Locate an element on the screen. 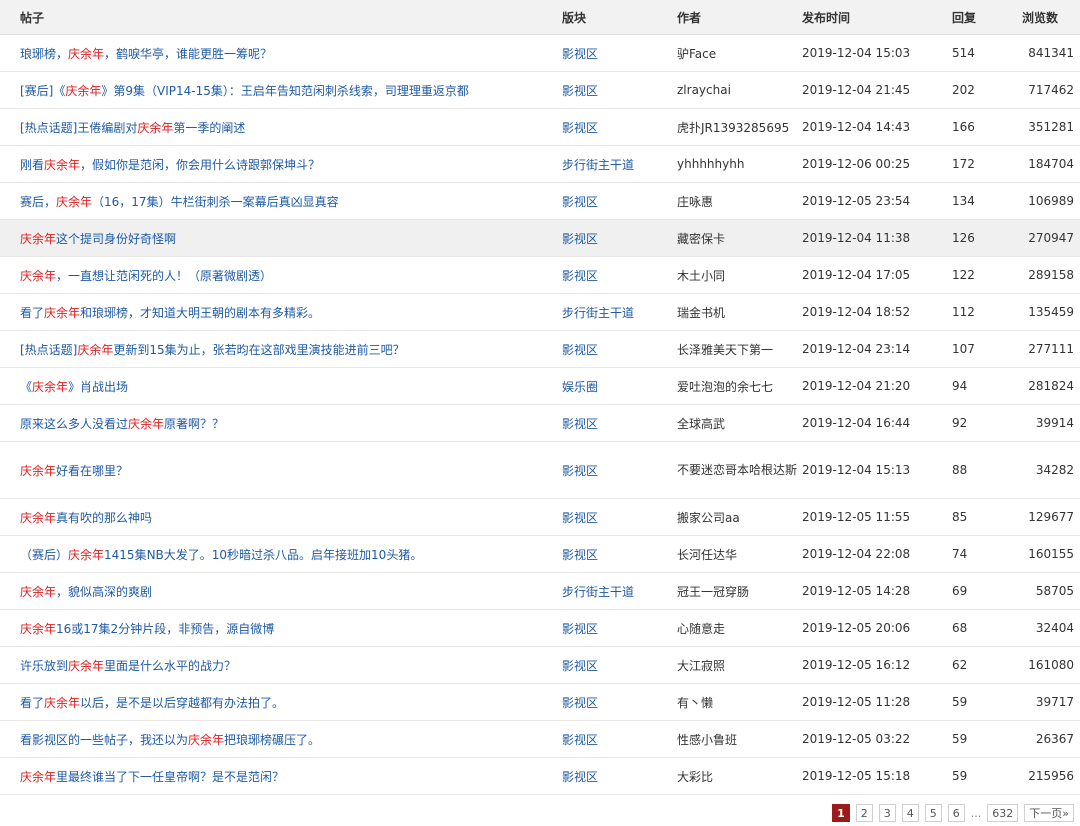 This screenshot has height=826, width=1080. author-name: 大江寂照 is located at coordinates (701, 666).